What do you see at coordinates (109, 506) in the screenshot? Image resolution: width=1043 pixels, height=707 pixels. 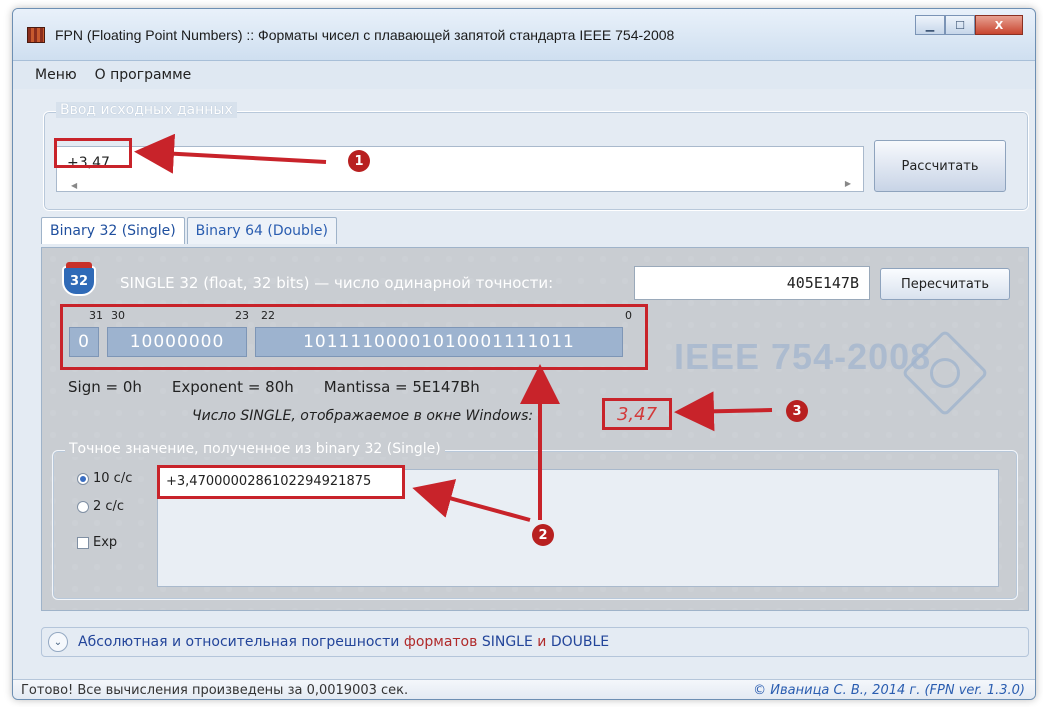 I see `radio-base2-label: 2 с/с` at bounding box center [109, 506].